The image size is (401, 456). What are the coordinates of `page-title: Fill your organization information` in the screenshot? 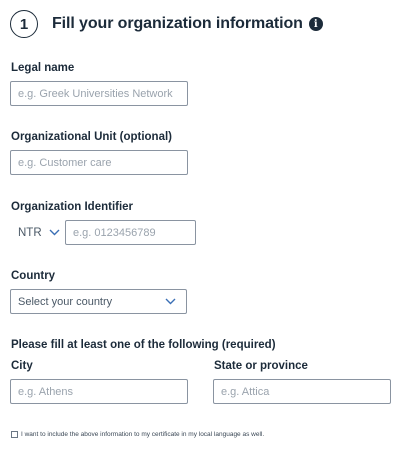 It's located at (177, 23).